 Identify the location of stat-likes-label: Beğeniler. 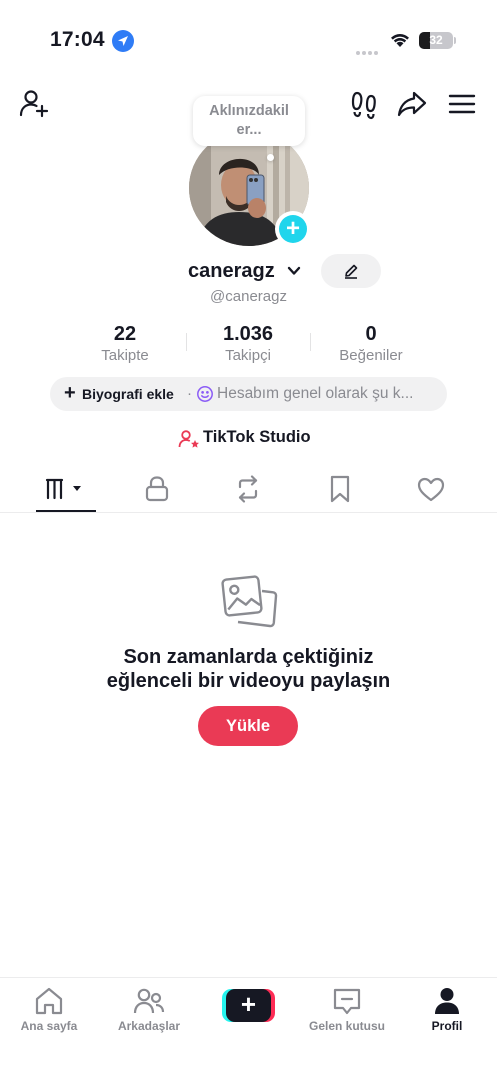
(371, 355).